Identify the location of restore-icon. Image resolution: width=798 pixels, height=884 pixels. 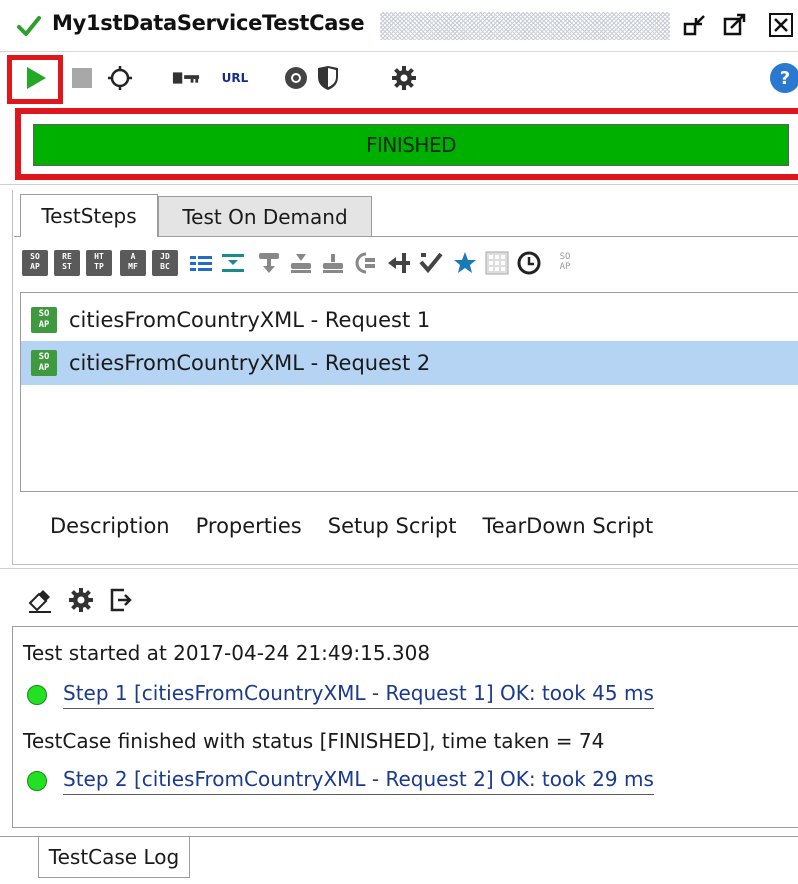
(695, 25).